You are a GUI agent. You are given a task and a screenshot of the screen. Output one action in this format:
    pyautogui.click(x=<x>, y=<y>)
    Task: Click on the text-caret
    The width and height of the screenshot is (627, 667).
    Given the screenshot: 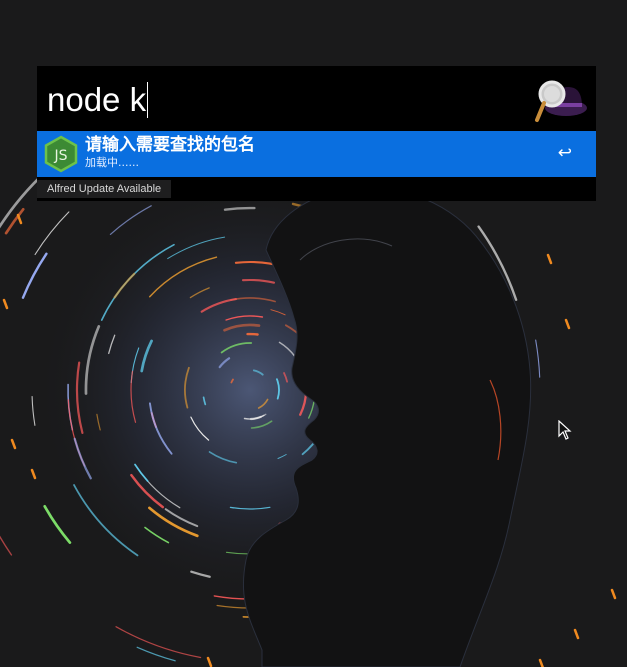 What is the action you would take?
    pyautogui.click(x=148, y=100)
    